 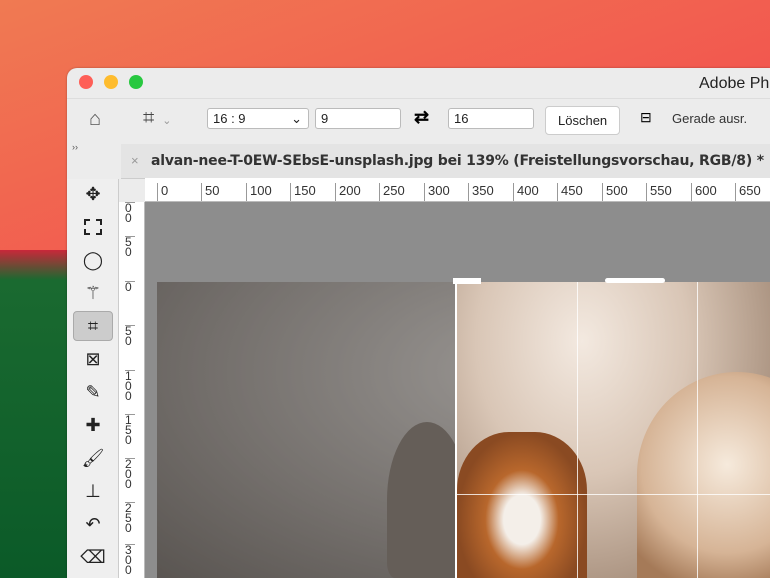 What do you see at coordinates (258, 118) in the screenshot?
I see `aspect-ratio-select: 16 : 9 ⌄` at bounding box center [258, 118].